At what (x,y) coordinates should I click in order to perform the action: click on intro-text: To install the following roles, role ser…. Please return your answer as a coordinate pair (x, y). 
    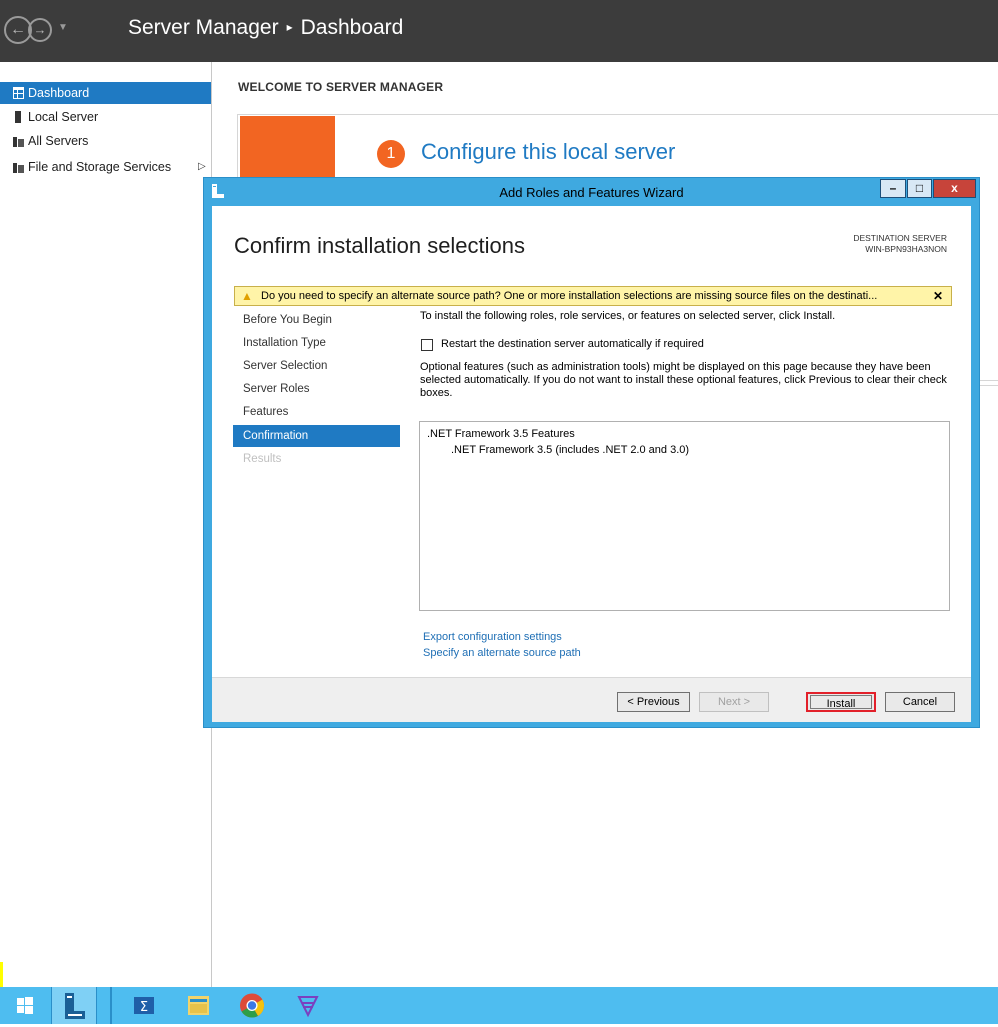
    Looking at the image, I should click on (628, 316).